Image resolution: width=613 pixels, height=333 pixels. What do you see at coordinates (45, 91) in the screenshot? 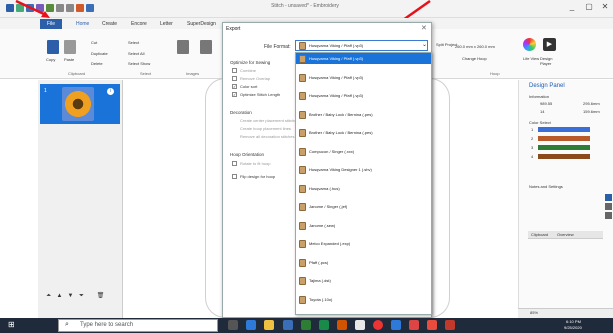
I see `thumbnail-number: 1` at bounding box center [45, 91].